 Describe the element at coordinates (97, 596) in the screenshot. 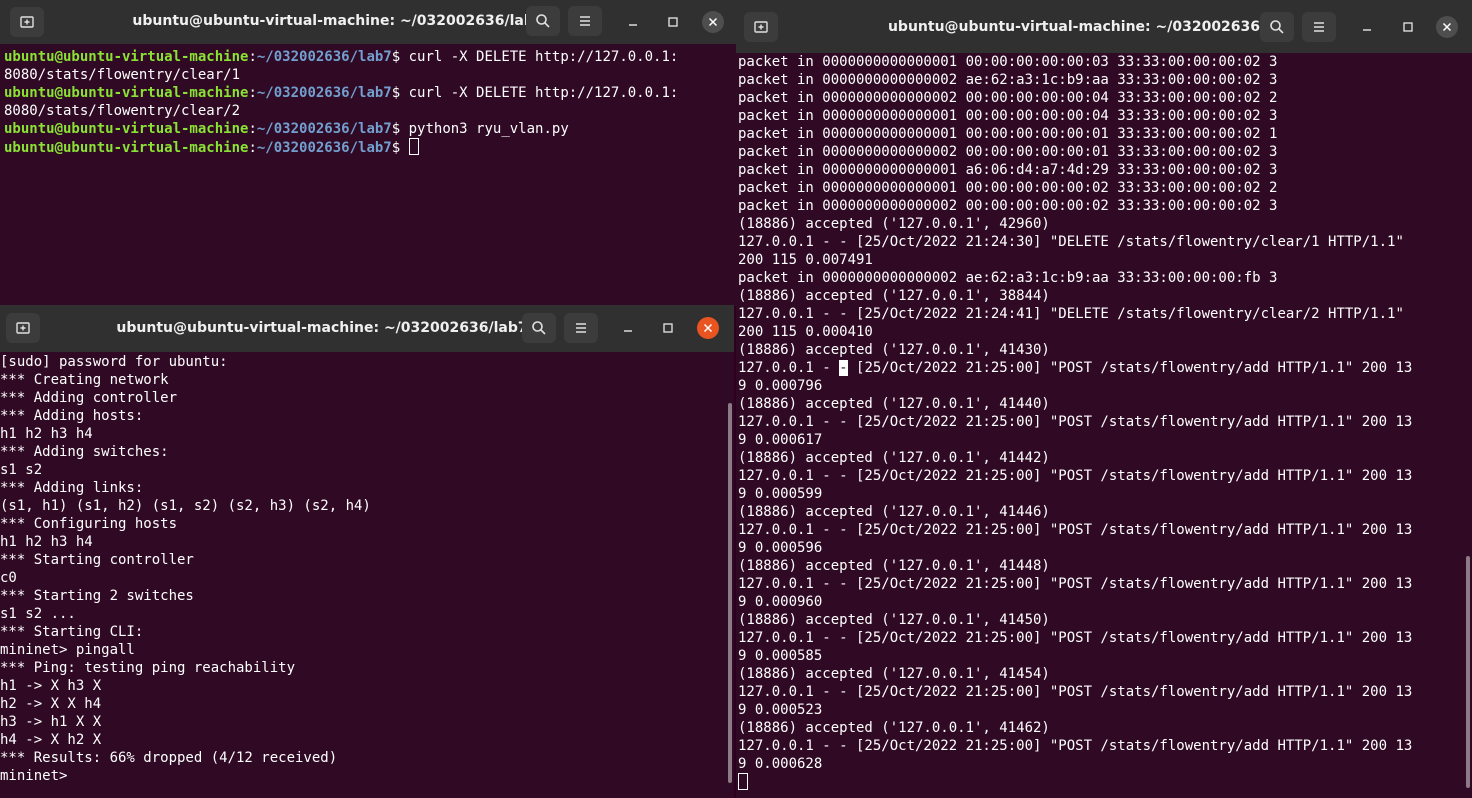

I see `terminal-line: *** Starting 2 switches` at that location.